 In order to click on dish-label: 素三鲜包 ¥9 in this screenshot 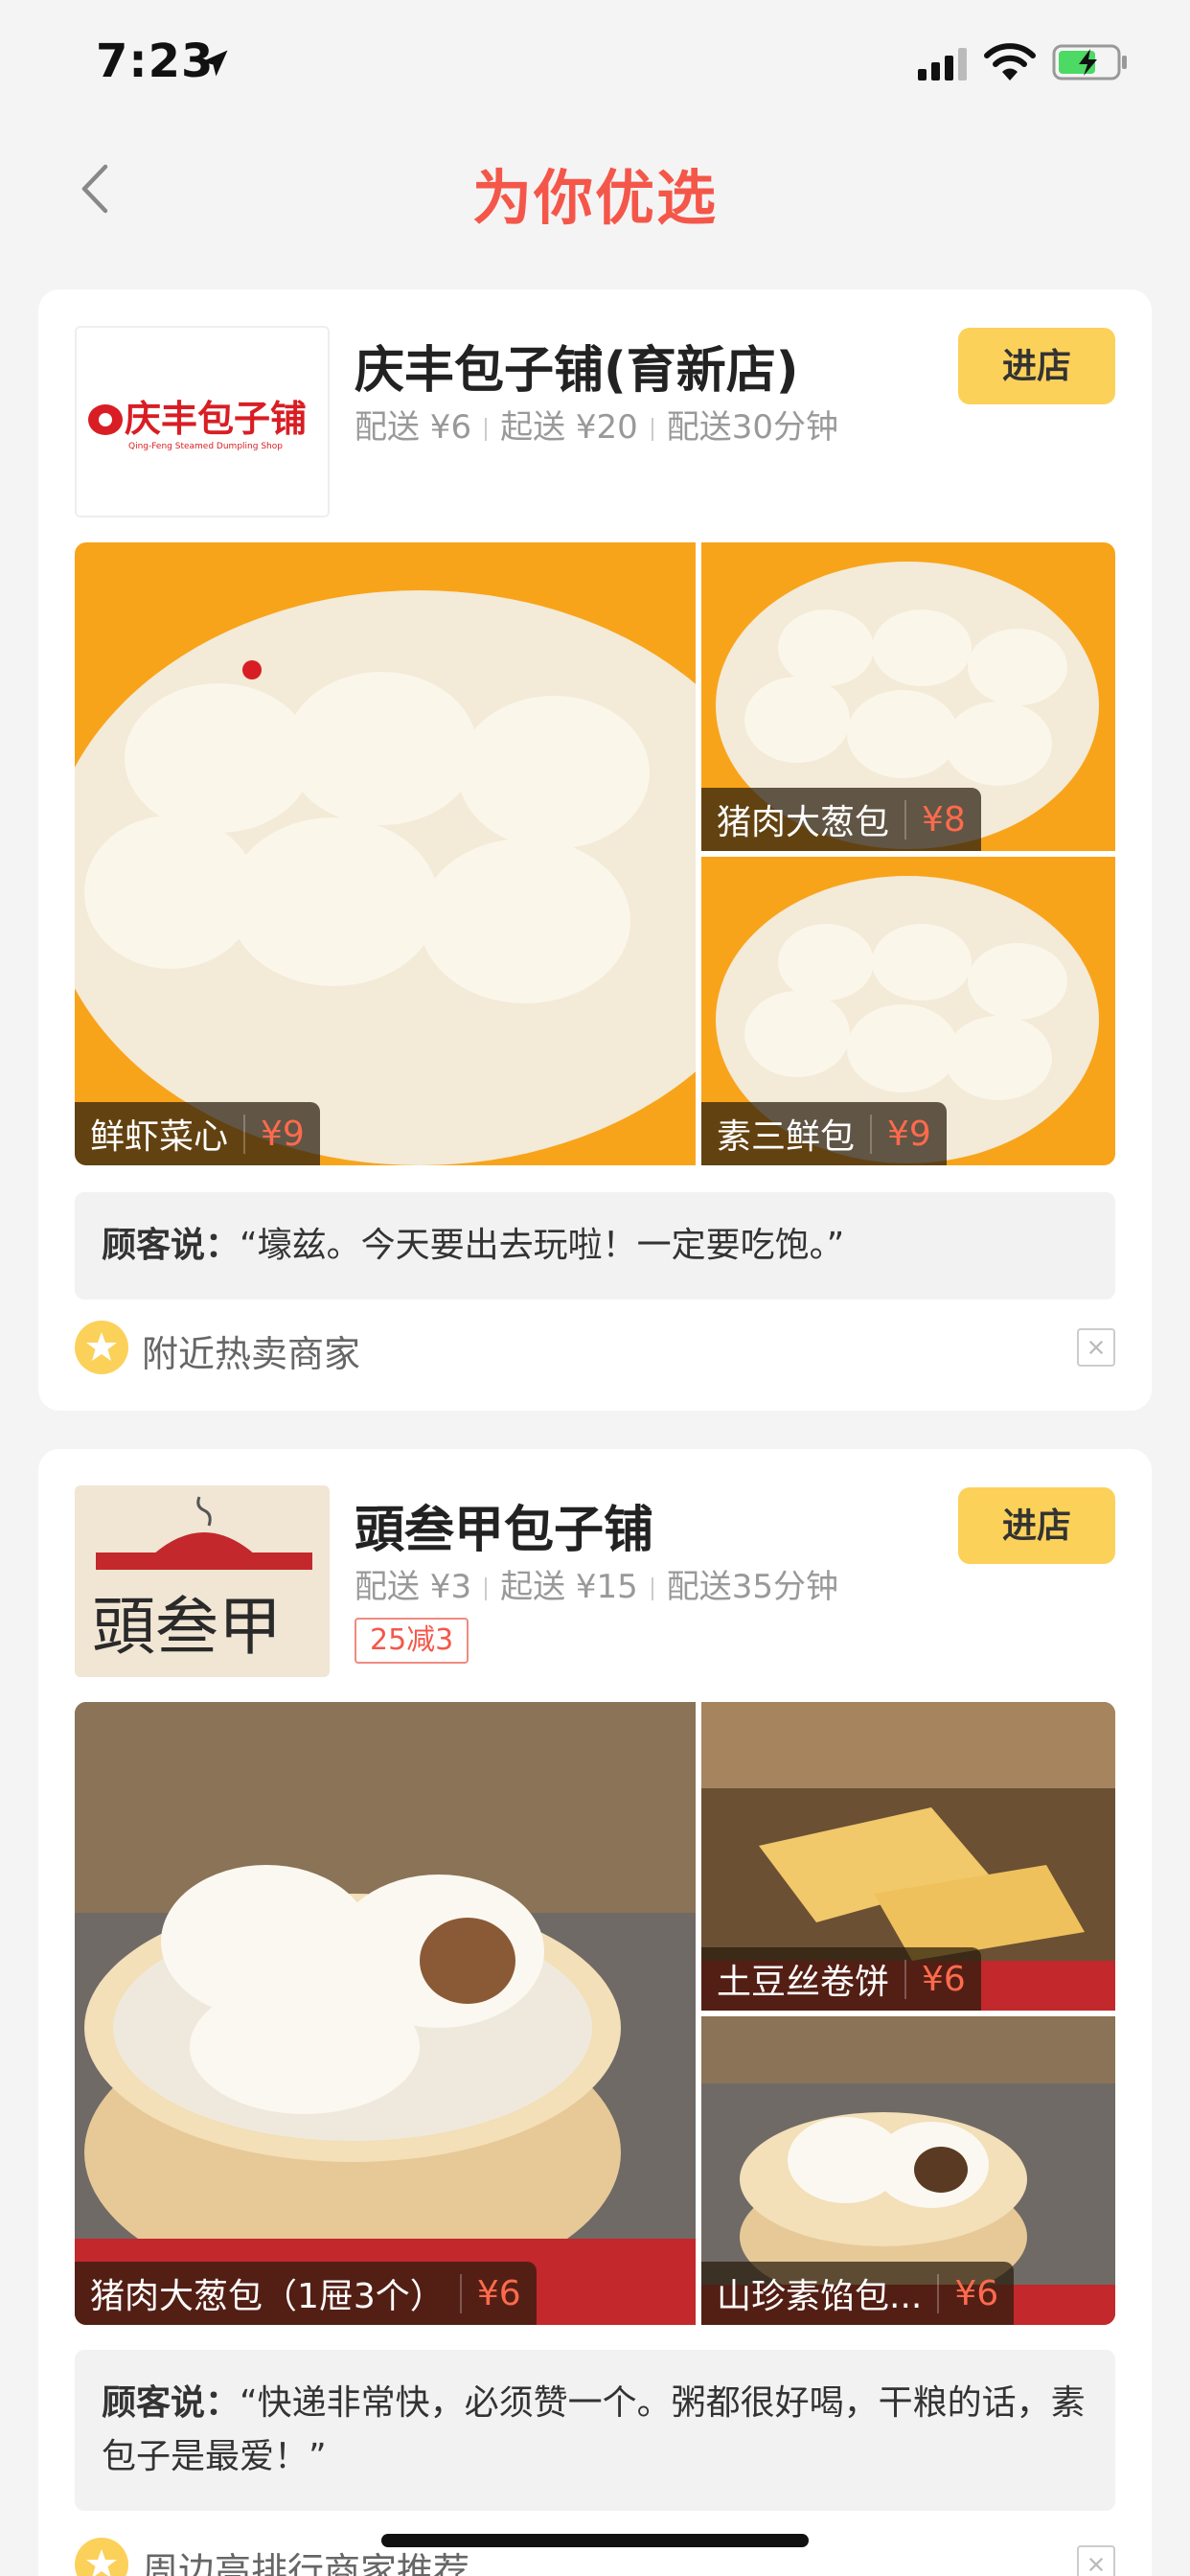, I will do `click(824, 1133)`.